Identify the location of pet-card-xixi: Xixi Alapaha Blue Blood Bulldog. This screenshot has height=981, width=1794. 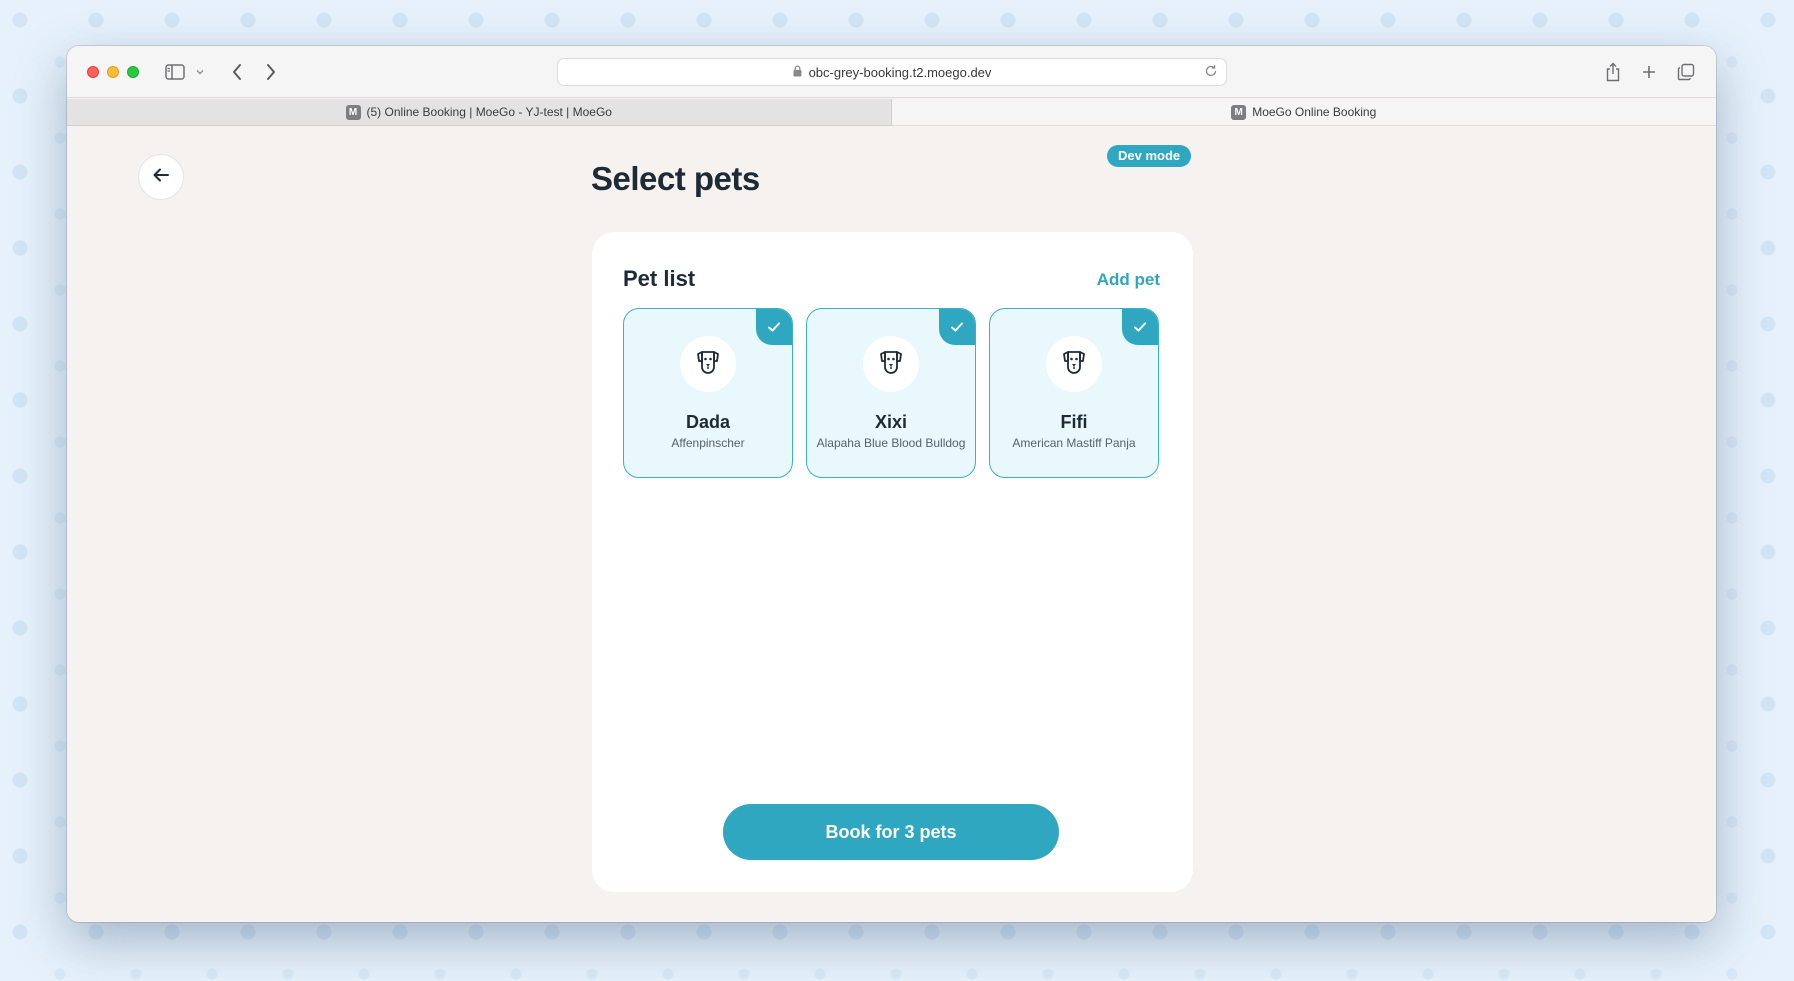
(891, 393).